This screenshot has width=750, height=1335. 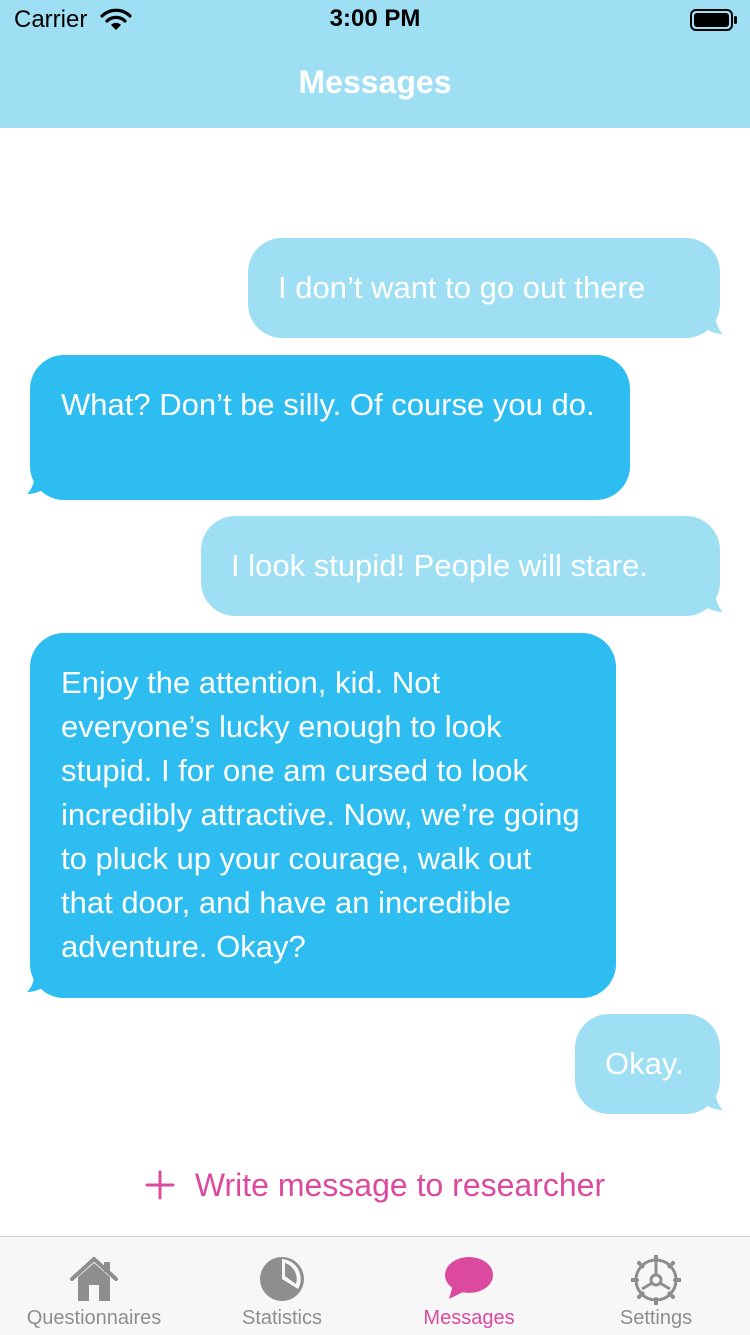 I want to click on house-icon, so click(x=94, y=1279).